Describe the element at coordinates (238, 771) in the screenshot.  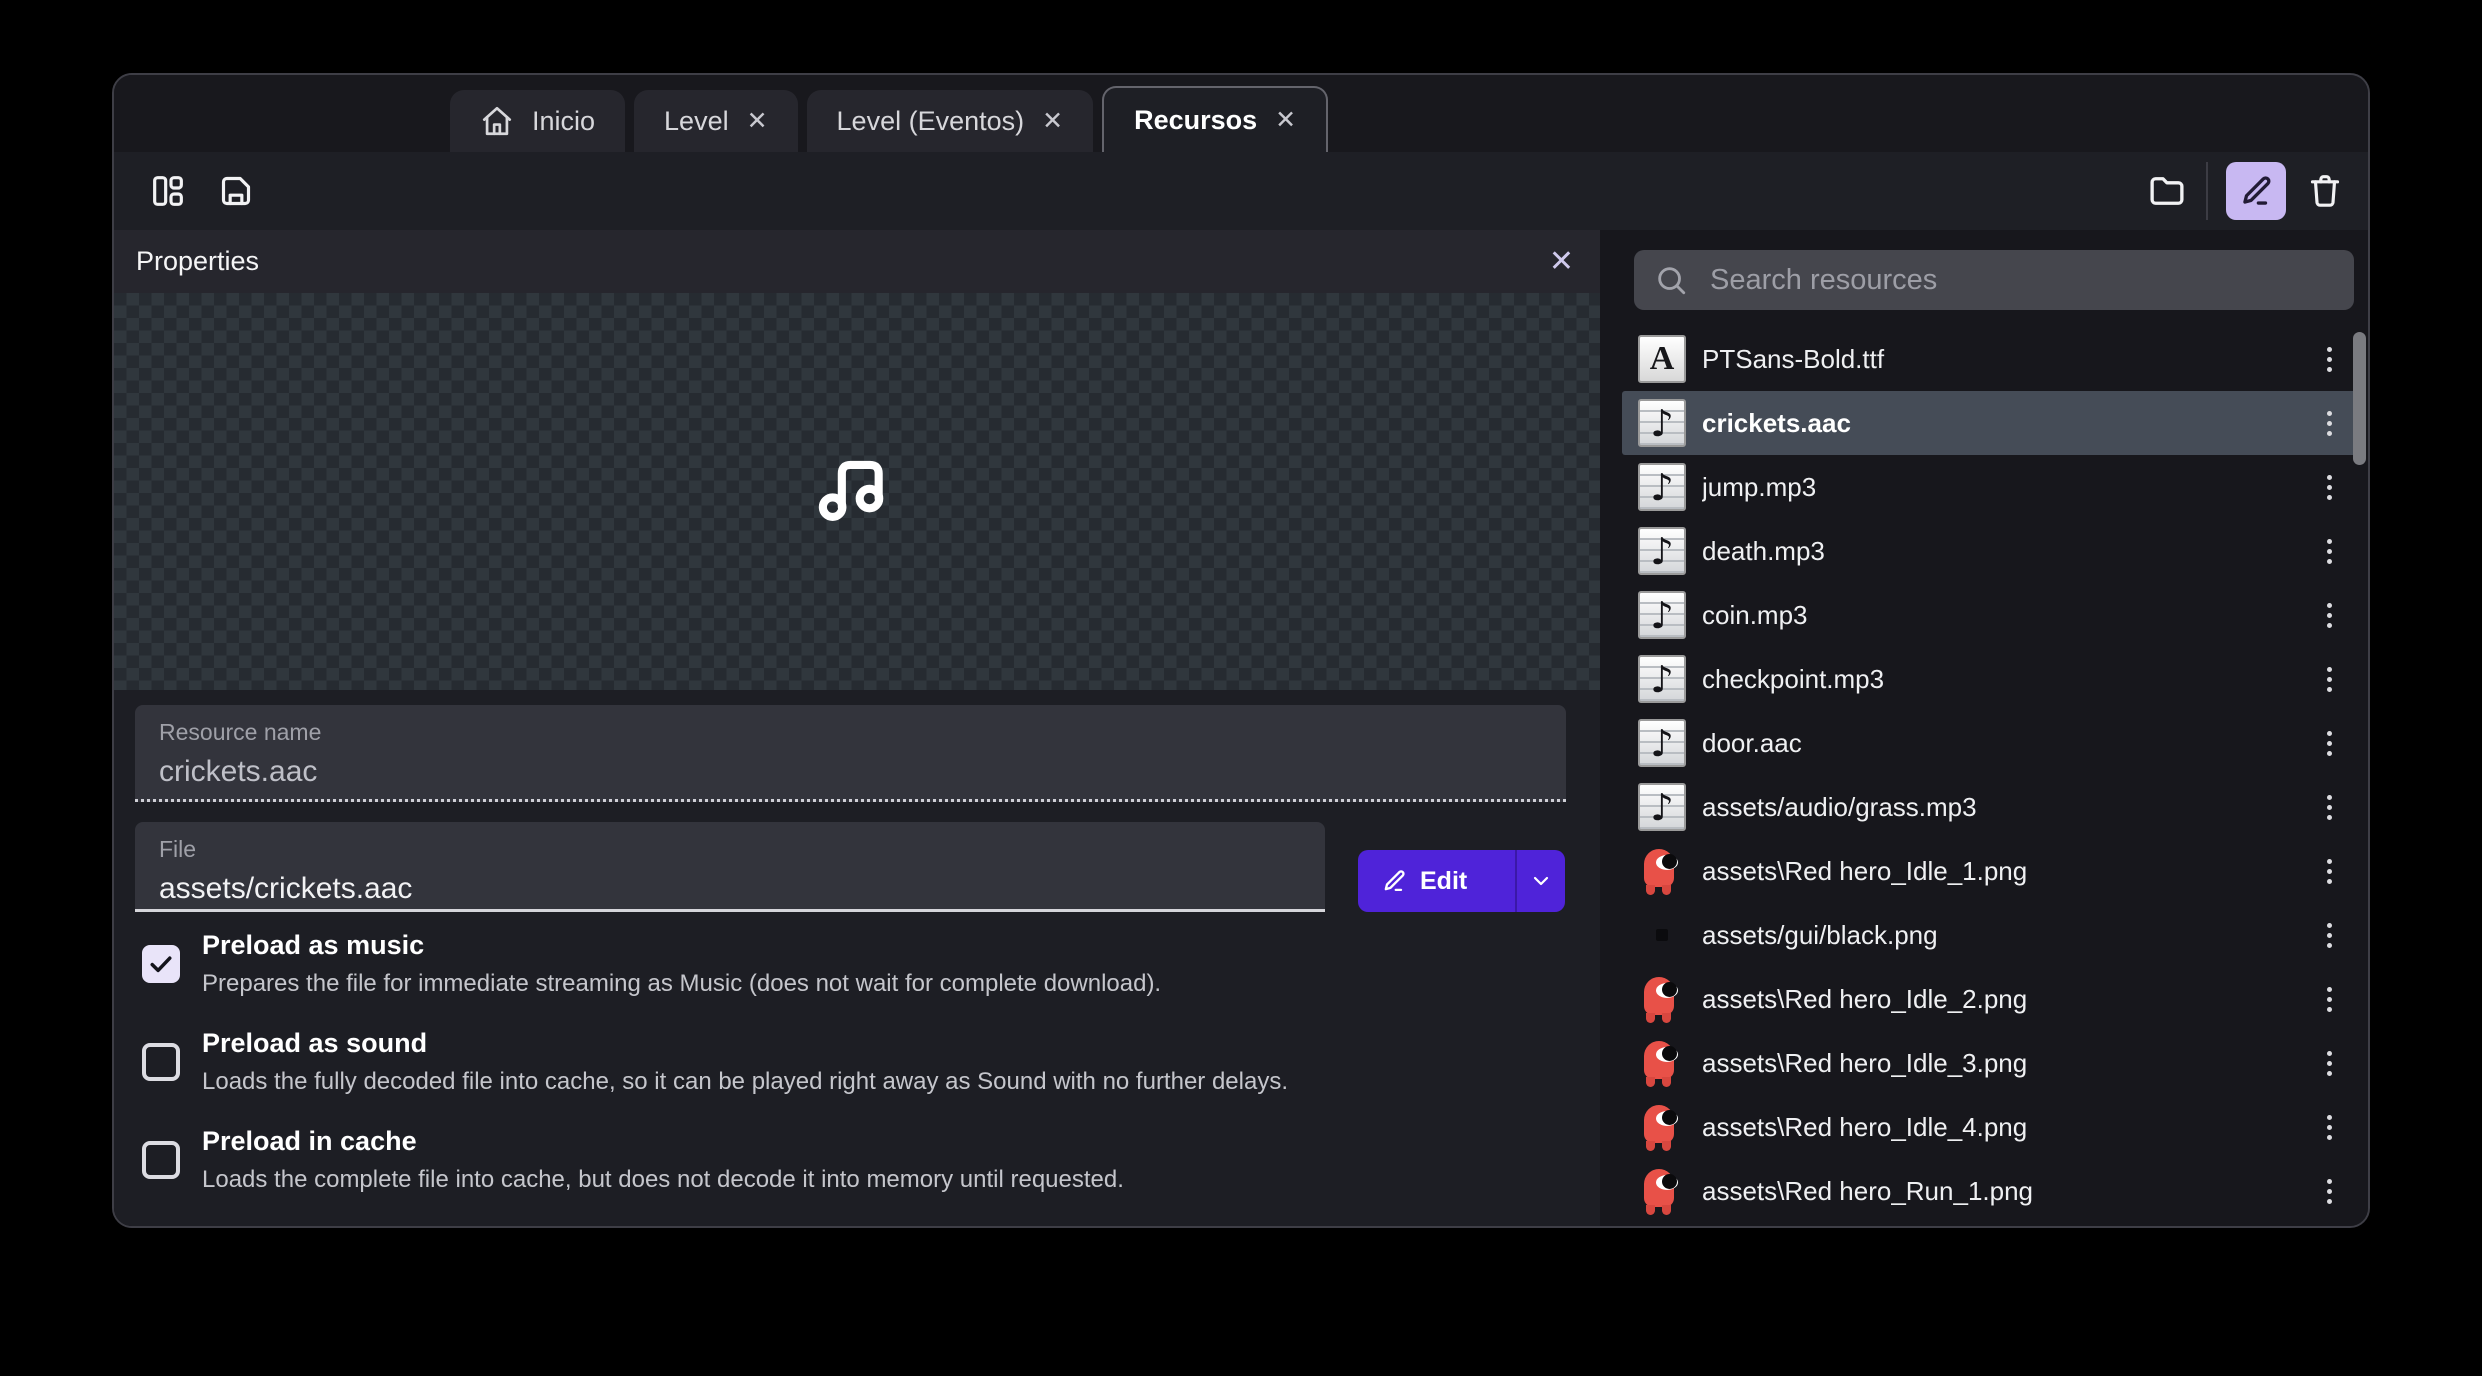
I see `resource-name-value: crickets.aac` at that location.